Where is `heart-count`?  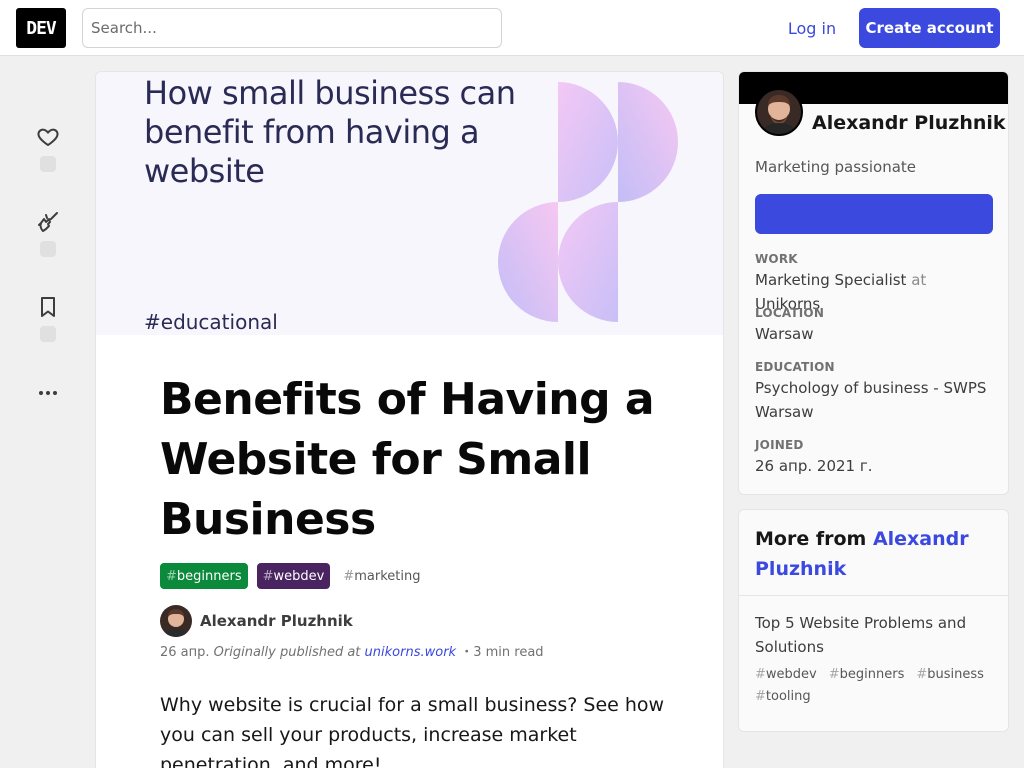
heart-count is located at coordinates (48, 164).